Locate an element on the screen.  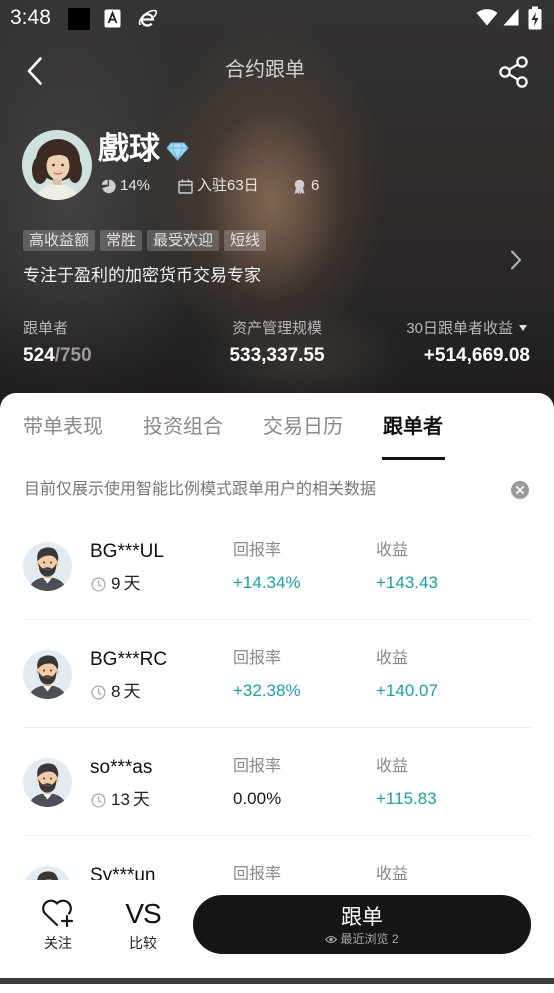
close-circle-icon is located at coordinates (520, 490).